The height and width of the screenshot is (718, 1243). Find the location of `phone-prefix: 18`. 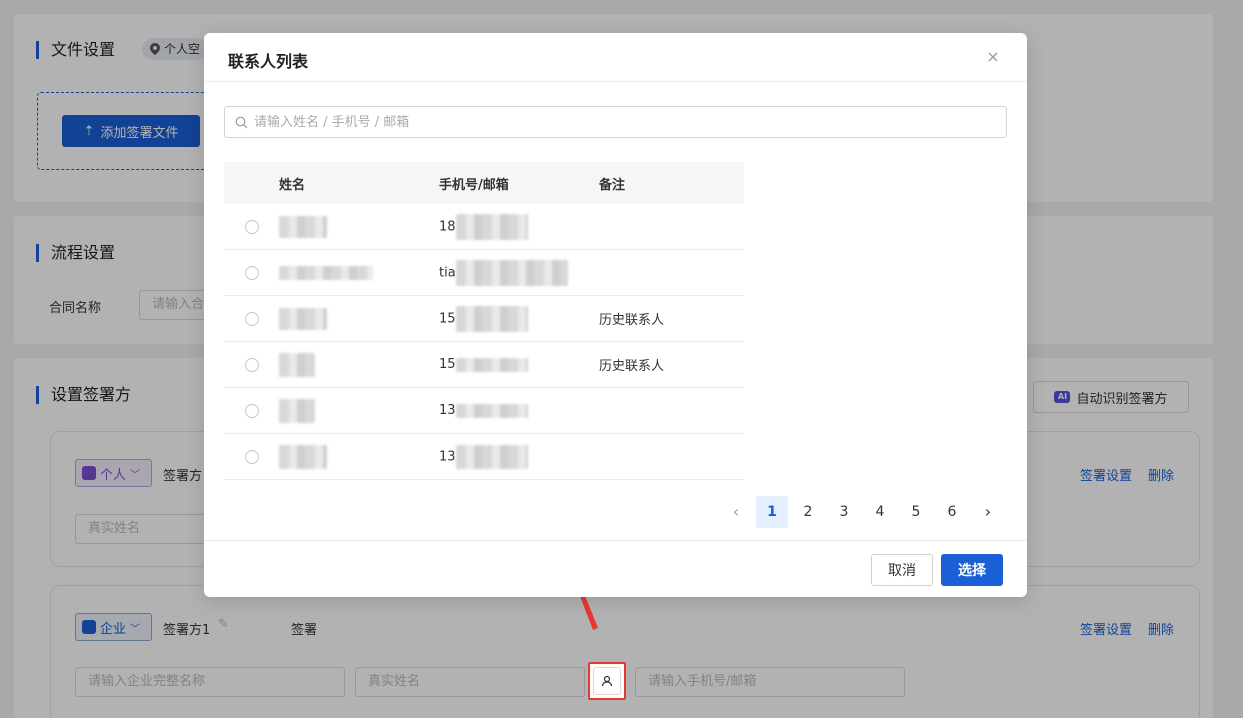

phone-prefix: 18 is located at coordinates (447, 226).